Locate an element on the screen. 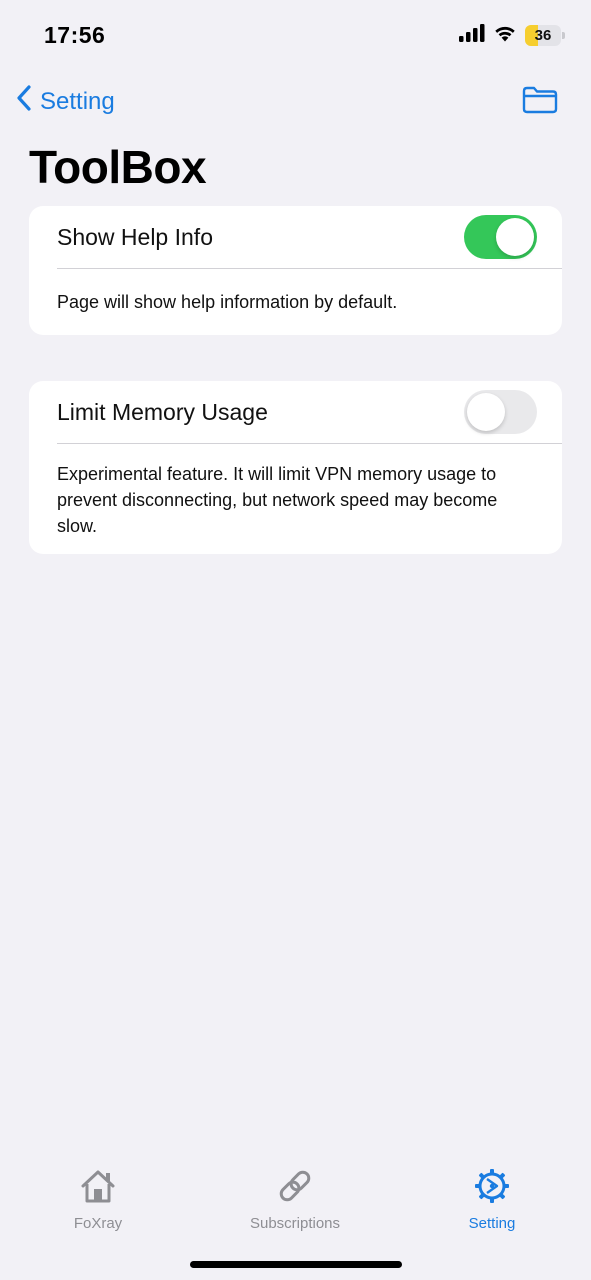 The width and height of the screenshot is (591, 1280). folder-icon is located at coordinates (540, 102).